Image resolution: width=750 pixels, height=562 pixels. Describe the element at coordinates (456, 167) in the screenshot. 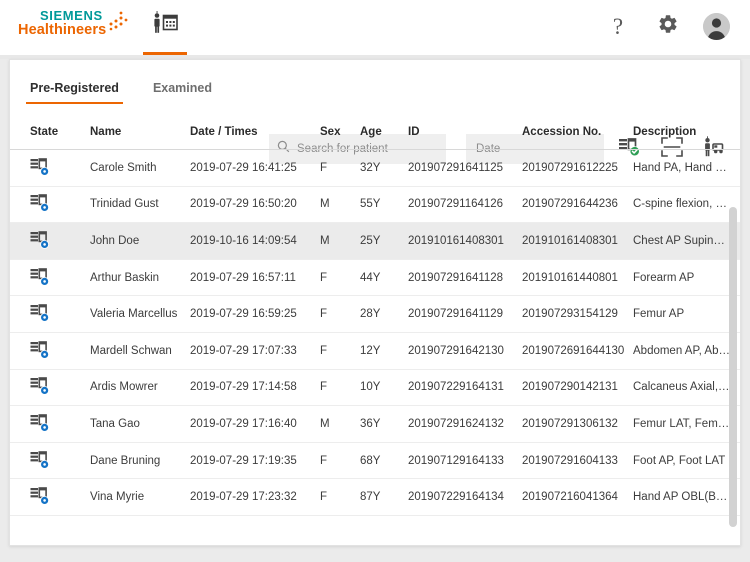

I see `cell-id: 201907291641125` at that location.